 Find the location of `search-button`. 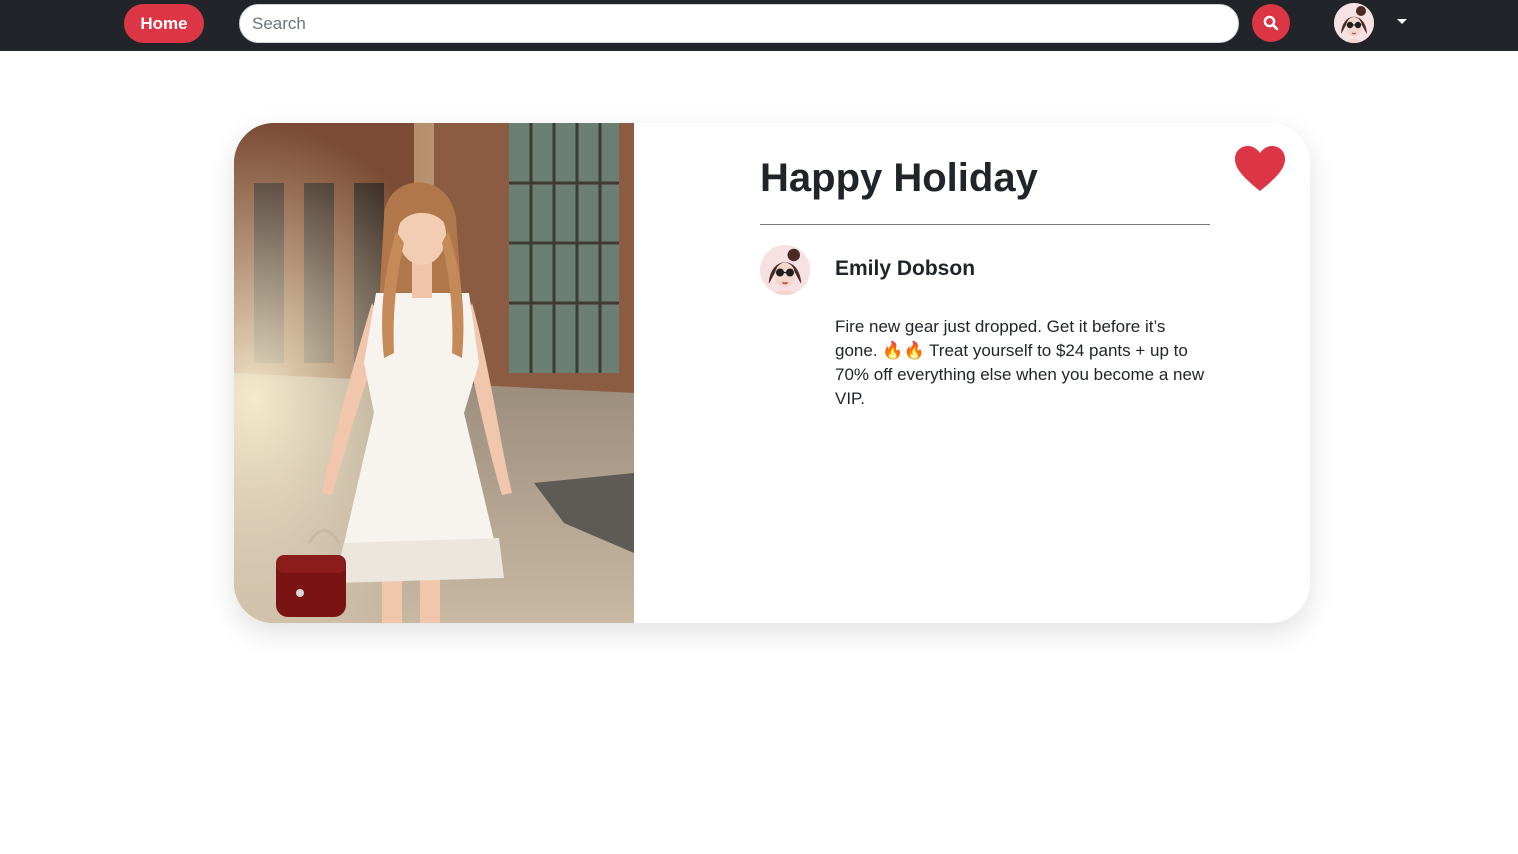

search-button is located at coordinates (1271, 23).